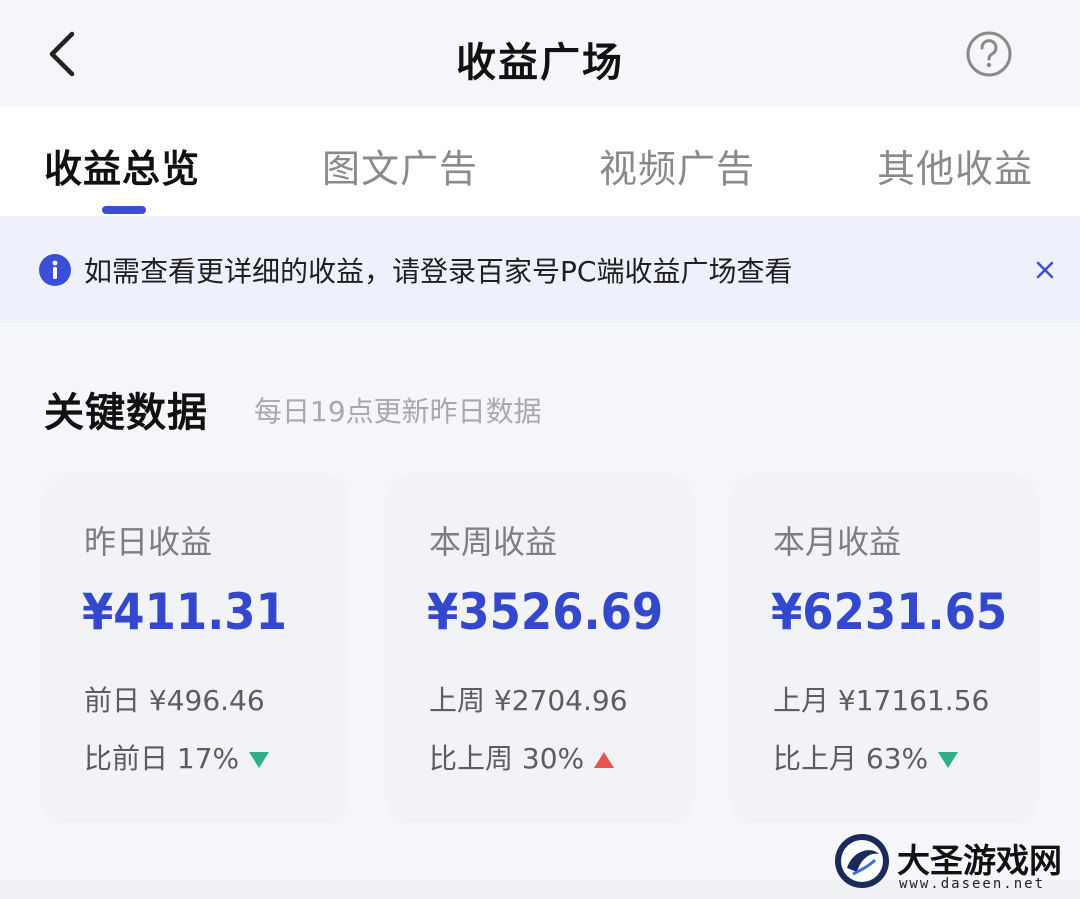 The image size is (1080, 899). What do you see at coordinates (881, 700) in the screenshot?
I see `card-previous-value: 上月 ¥17161.56` at bounding box center [881, 700].